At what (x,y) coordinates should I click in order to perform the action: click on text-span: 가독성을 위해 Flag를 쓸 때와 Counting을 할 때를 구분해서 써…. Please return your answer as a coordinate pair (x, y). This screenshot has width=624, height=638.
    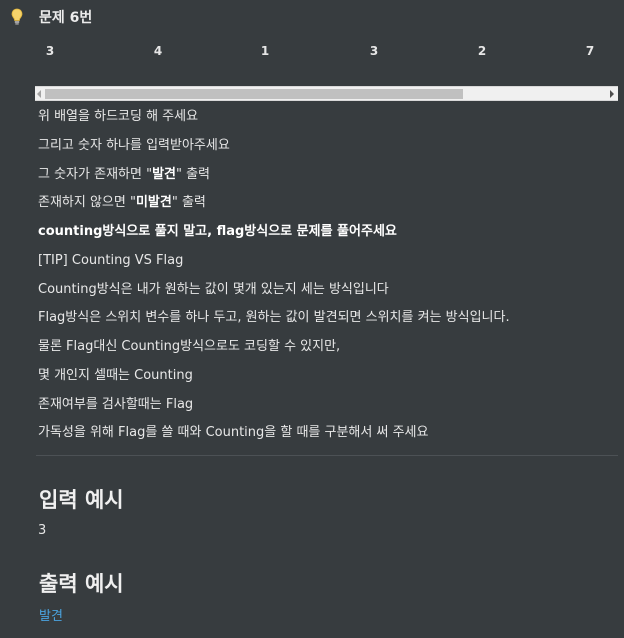
    Looking at the image, I should click on (233, 433).